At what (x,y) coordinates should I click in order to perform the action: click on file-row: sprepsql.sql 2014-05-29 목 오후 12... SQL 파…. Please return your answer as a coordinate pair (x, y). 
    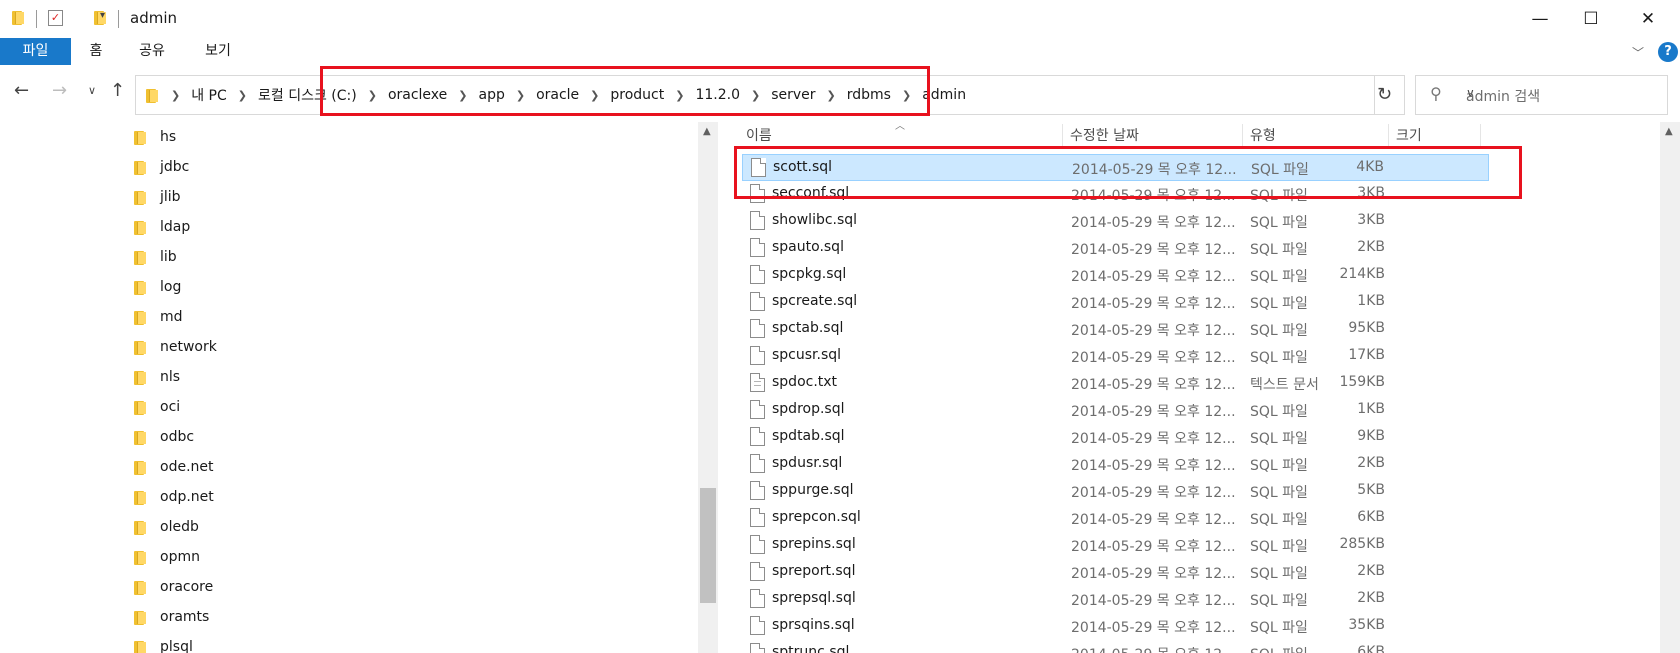
    Looking at the image, I should click on (1115, 599).